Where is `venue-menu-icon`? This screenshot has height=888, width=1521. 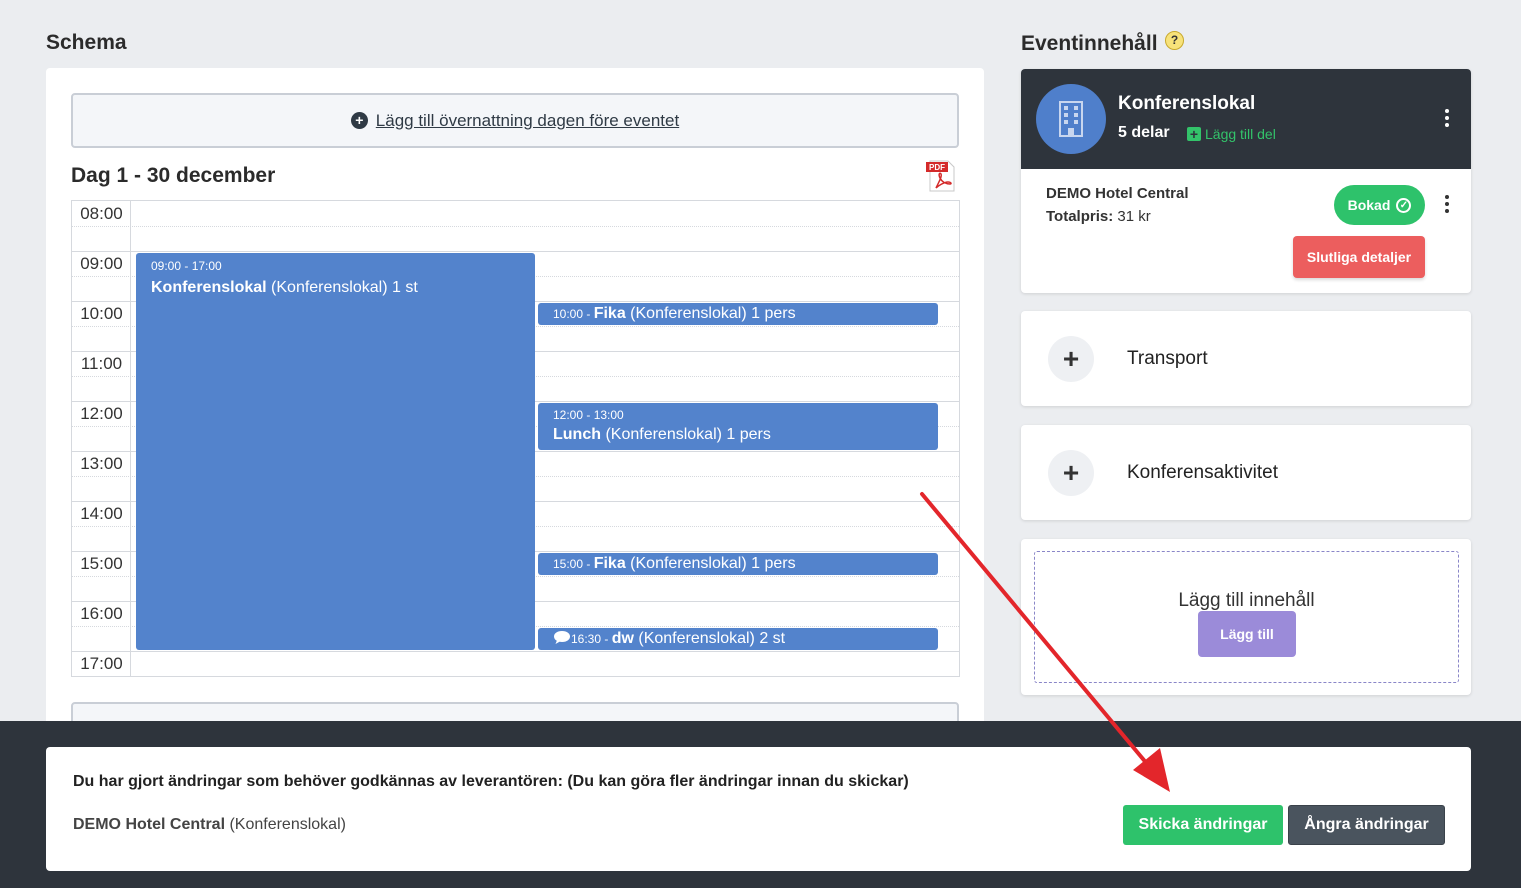
venue-menu-icon is located at coordinates (1447, 118).